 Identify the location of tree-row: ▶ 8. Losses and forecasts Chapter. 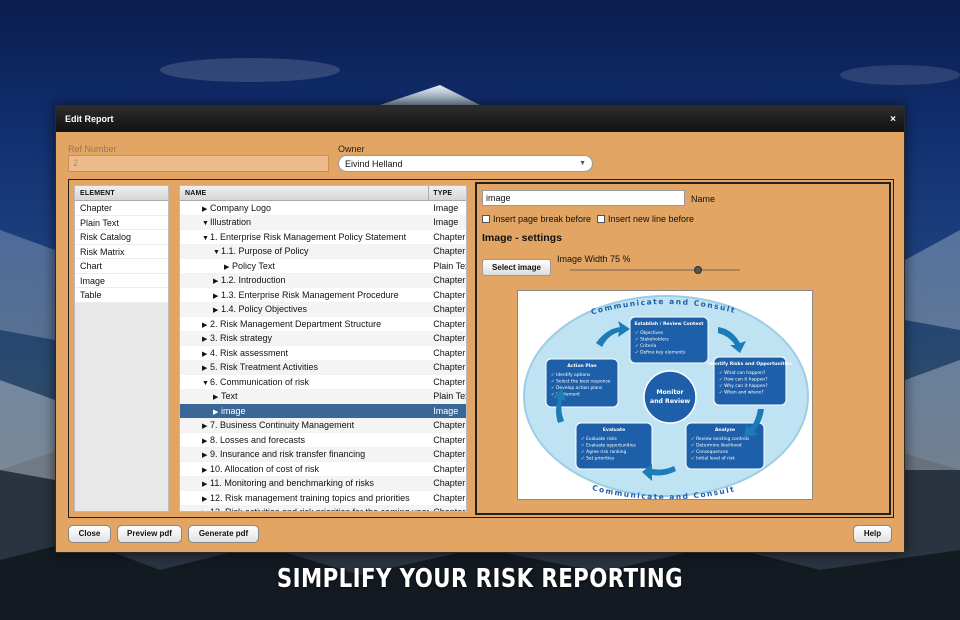
(323, 440).